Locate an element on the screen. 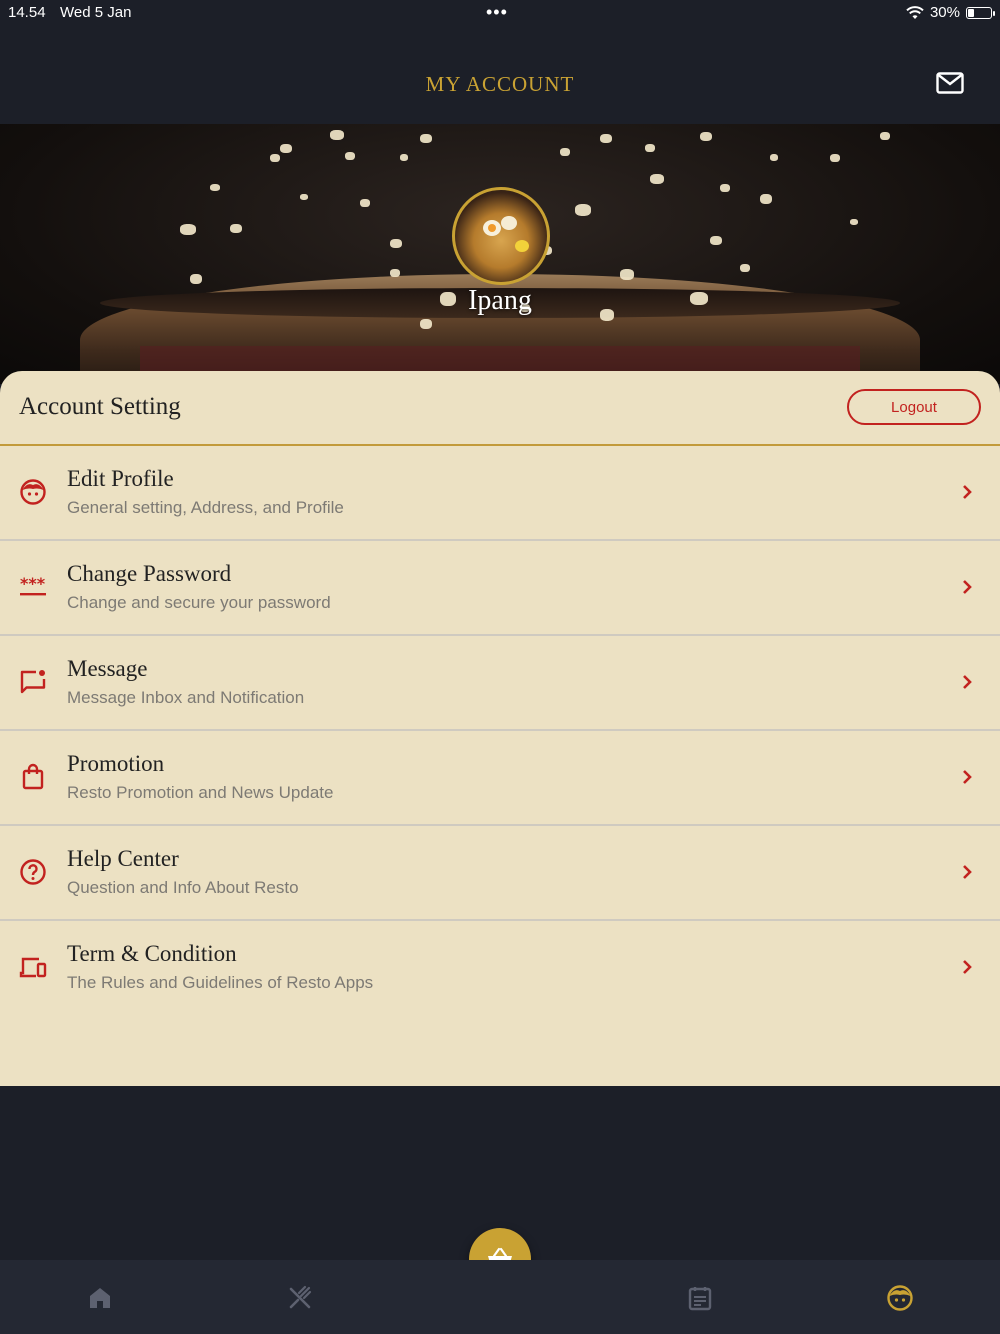  battery-level is located at coordinates (971, 12).